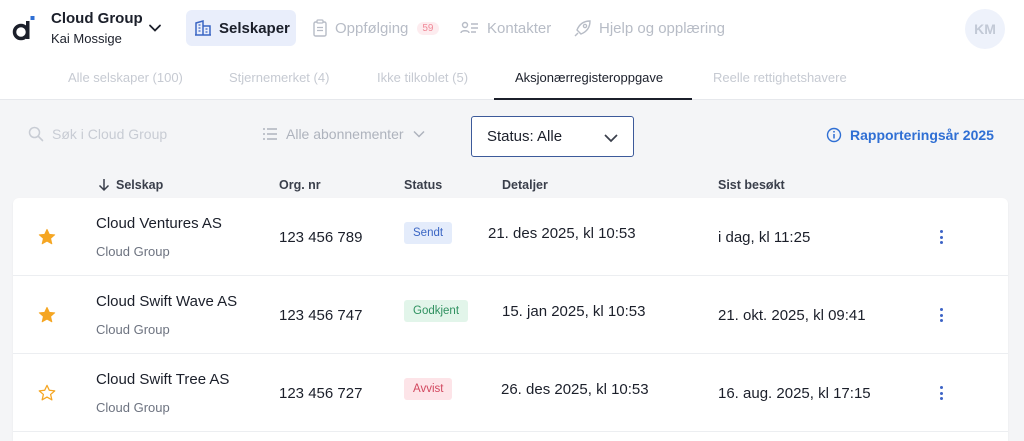 This screenshot has width=1024, height=441. I want to click on org-switcher: Cloud Group Kai Mossige, so click(97, 28).